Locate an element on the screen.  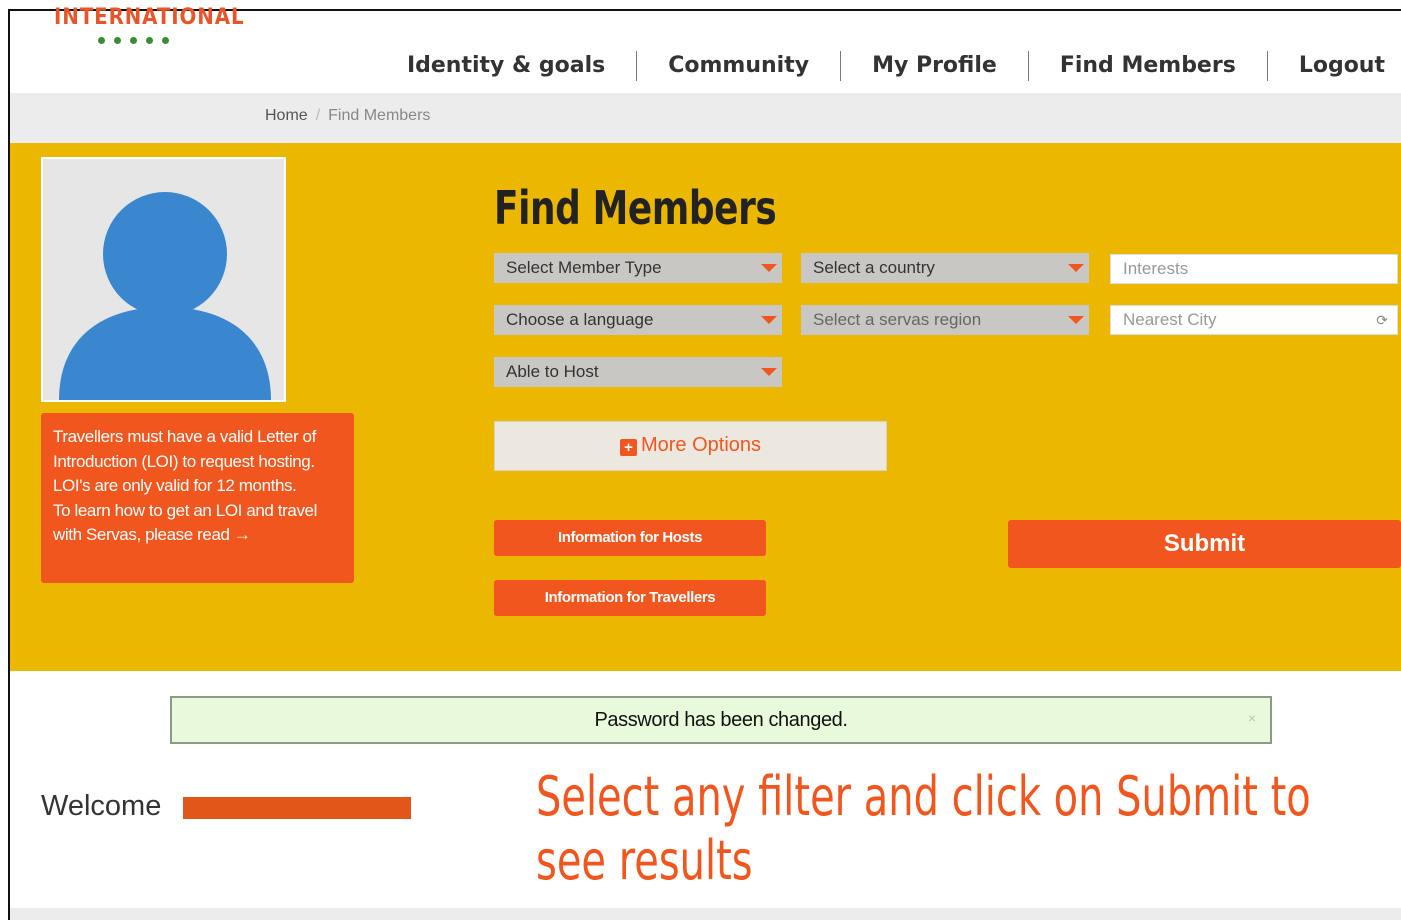
avatar is located at coordinates (163, 279).